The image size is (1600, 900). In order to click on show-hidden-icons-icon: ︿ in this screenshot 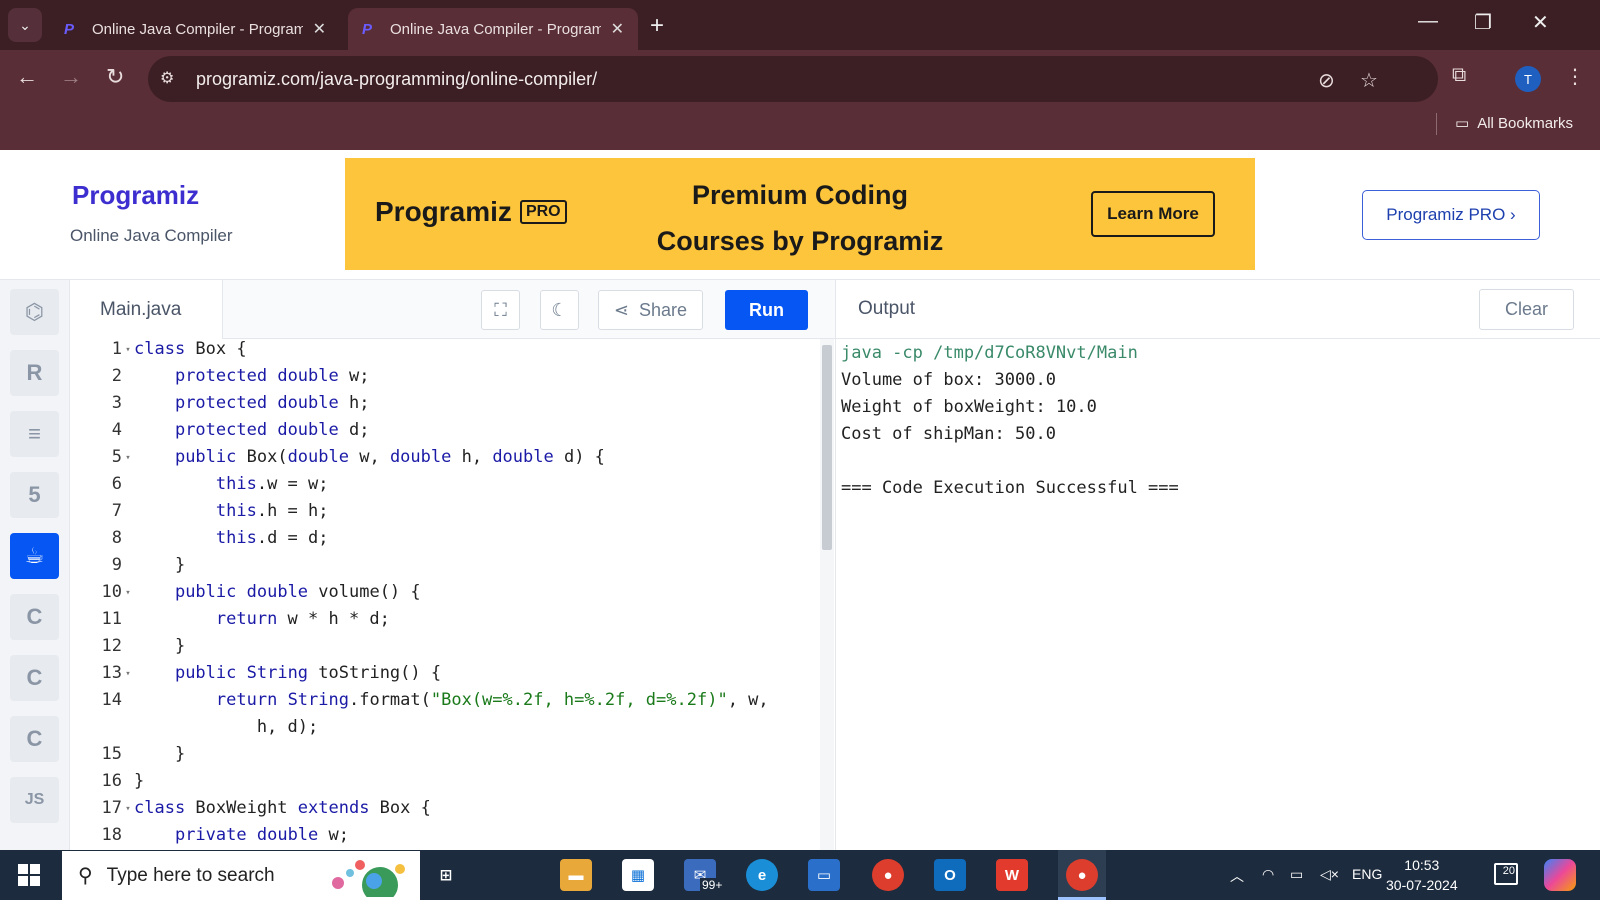, I will do `click(1237, 876)`.